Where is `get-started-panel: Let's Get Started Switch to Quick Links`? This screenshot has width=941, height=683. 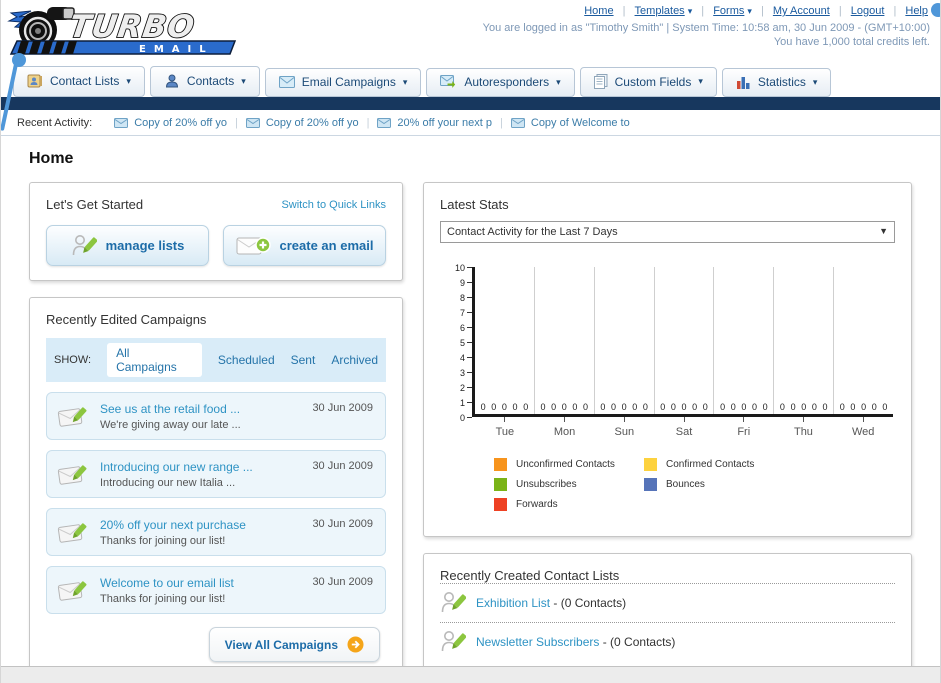 get-started-panel: Let's Get Started Switch to Quick Links is located at coordinates (216, 231).